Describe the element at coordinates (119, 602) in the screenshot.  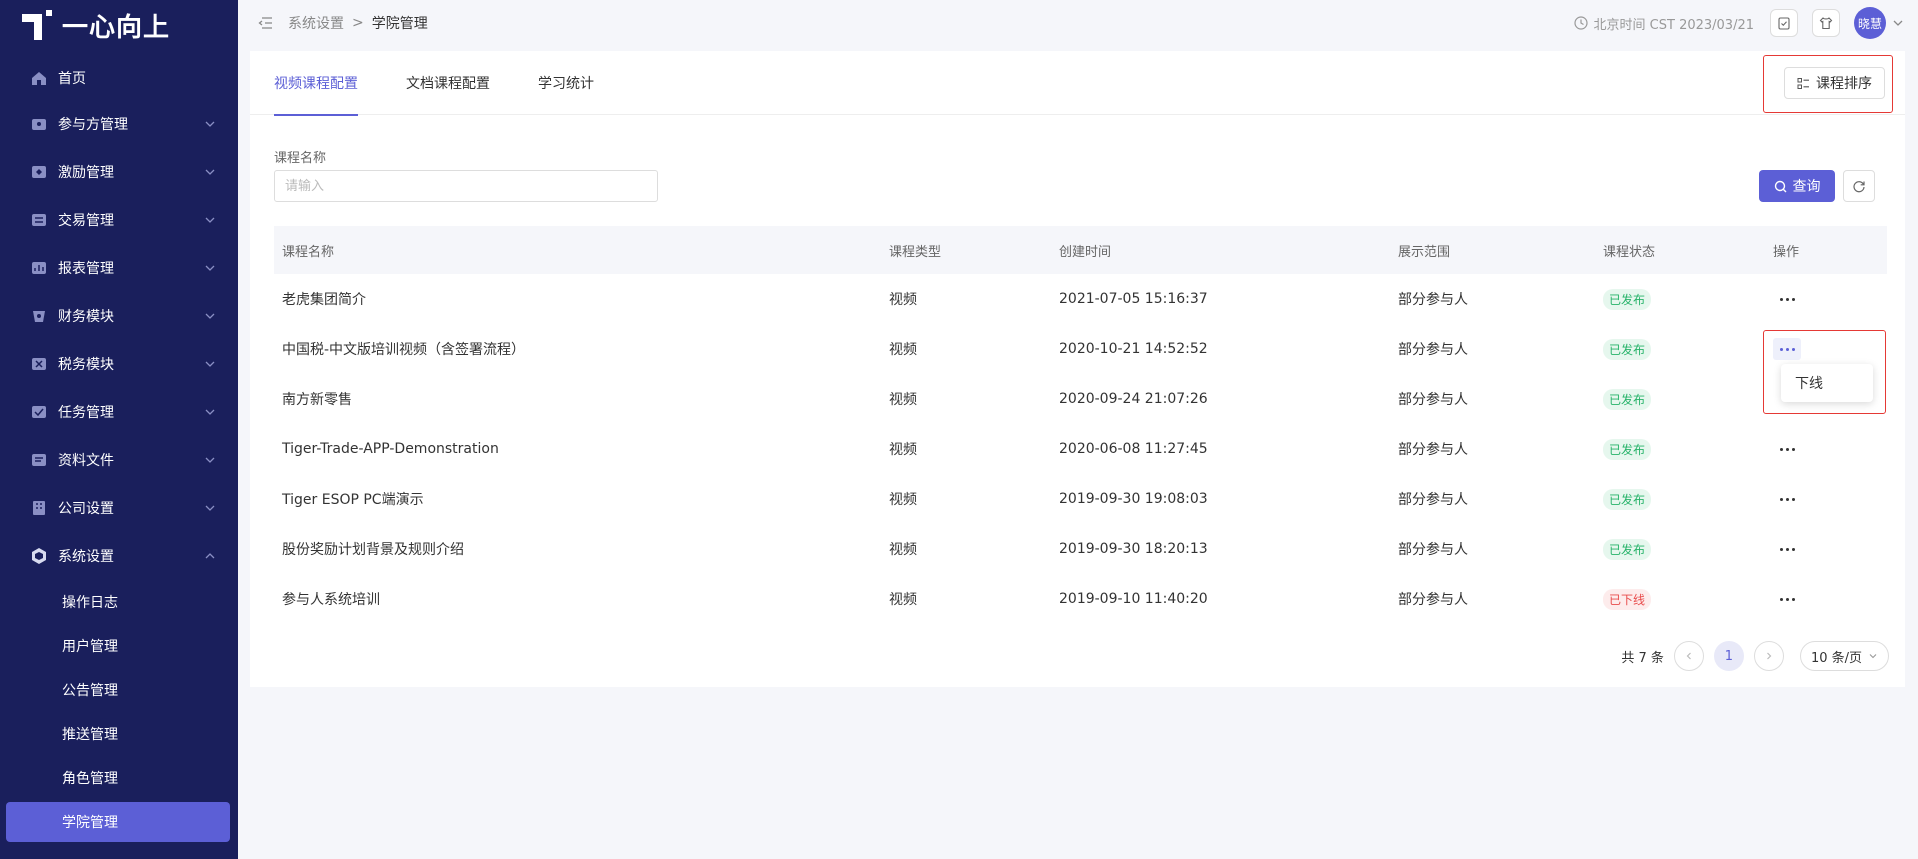
I see `sidebar-subitem-operation-log: 操作日志` at that location.